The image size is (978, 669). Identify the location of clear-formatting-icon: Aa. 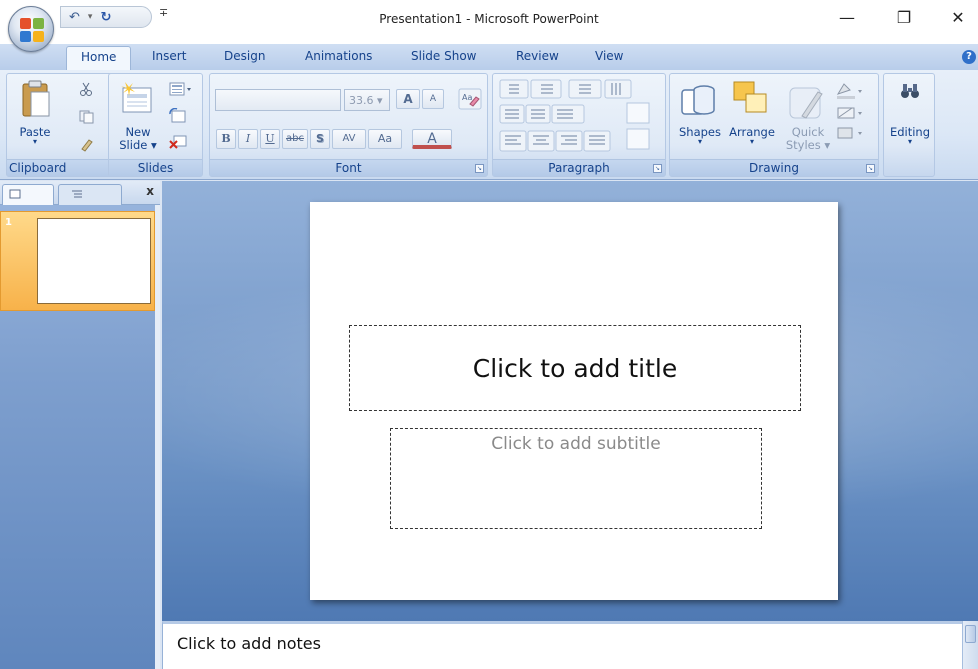
(470, 99).